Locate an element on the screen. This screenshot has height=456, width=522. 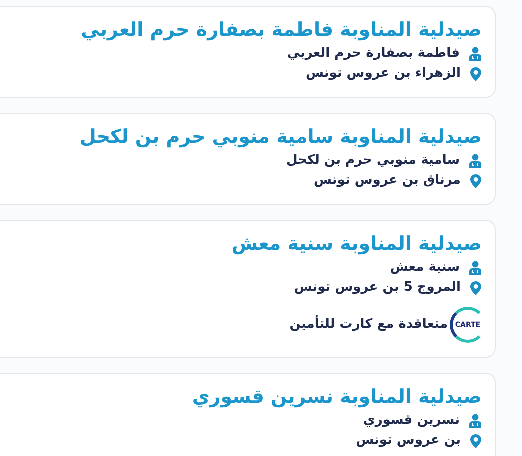
pharmacy-title: صيدلية المناوبة سامية منوبي حرم بن لكحل is located at coordinates (281, 137).